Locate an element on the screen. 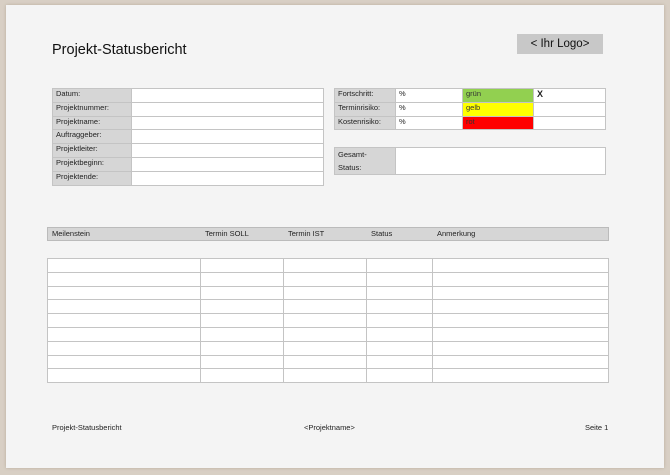 This screenshot has height=475, width=670. status-label: Kostenrisiko: is located at coordinates (365, 123).